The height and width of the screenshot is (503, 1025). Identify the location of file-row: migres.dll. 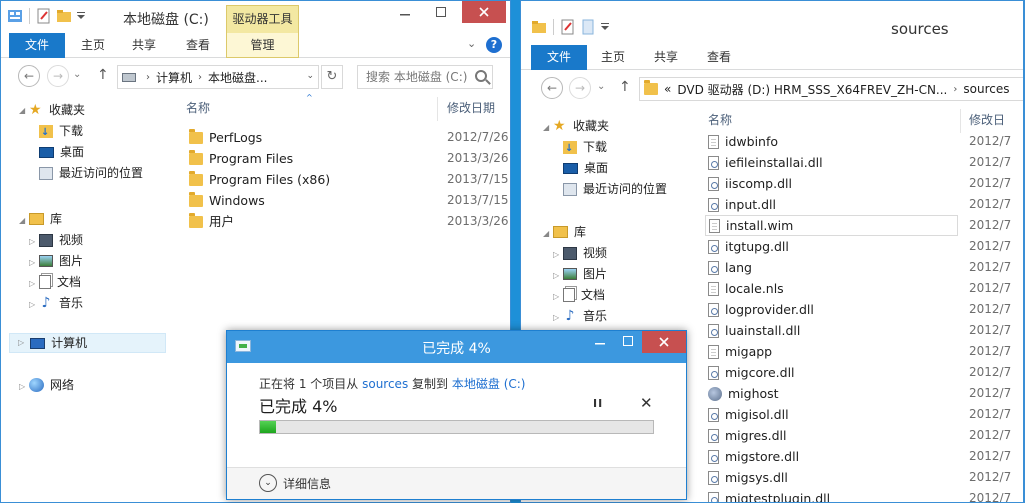
(831, 435).